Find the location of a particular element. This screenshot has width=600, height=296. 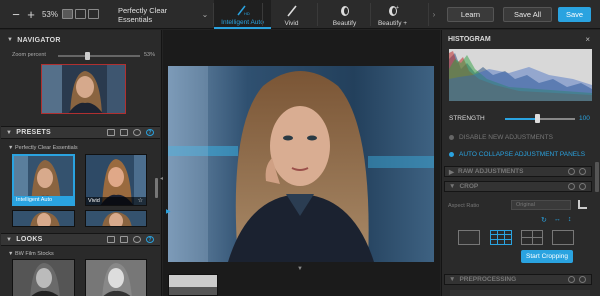

flip-vertical-icon: ↕ is located at coordinates (570, 220).